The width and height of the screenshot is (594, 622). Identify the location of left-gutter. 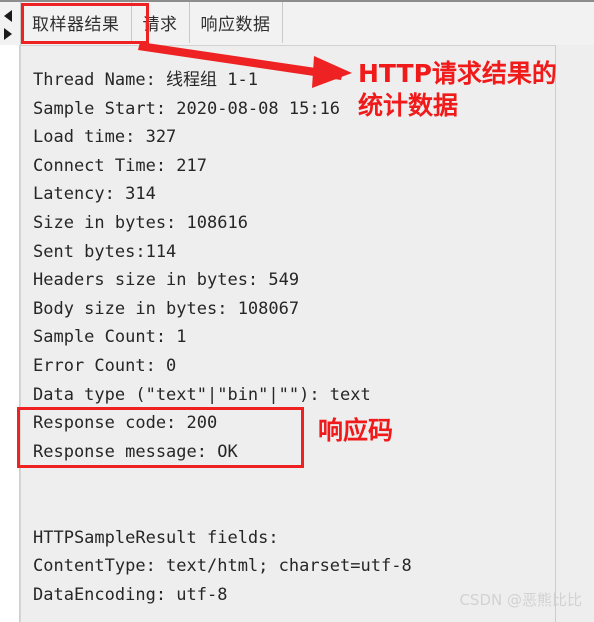
(10, 333).